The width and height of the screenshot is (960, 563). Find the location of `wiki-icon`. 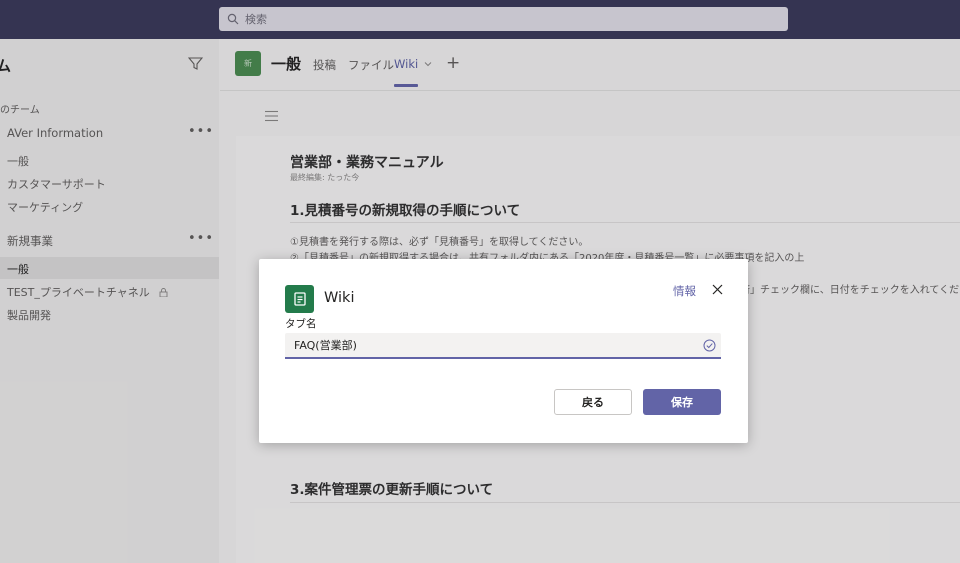

wiki-icon is located at coordinates (299, 299).